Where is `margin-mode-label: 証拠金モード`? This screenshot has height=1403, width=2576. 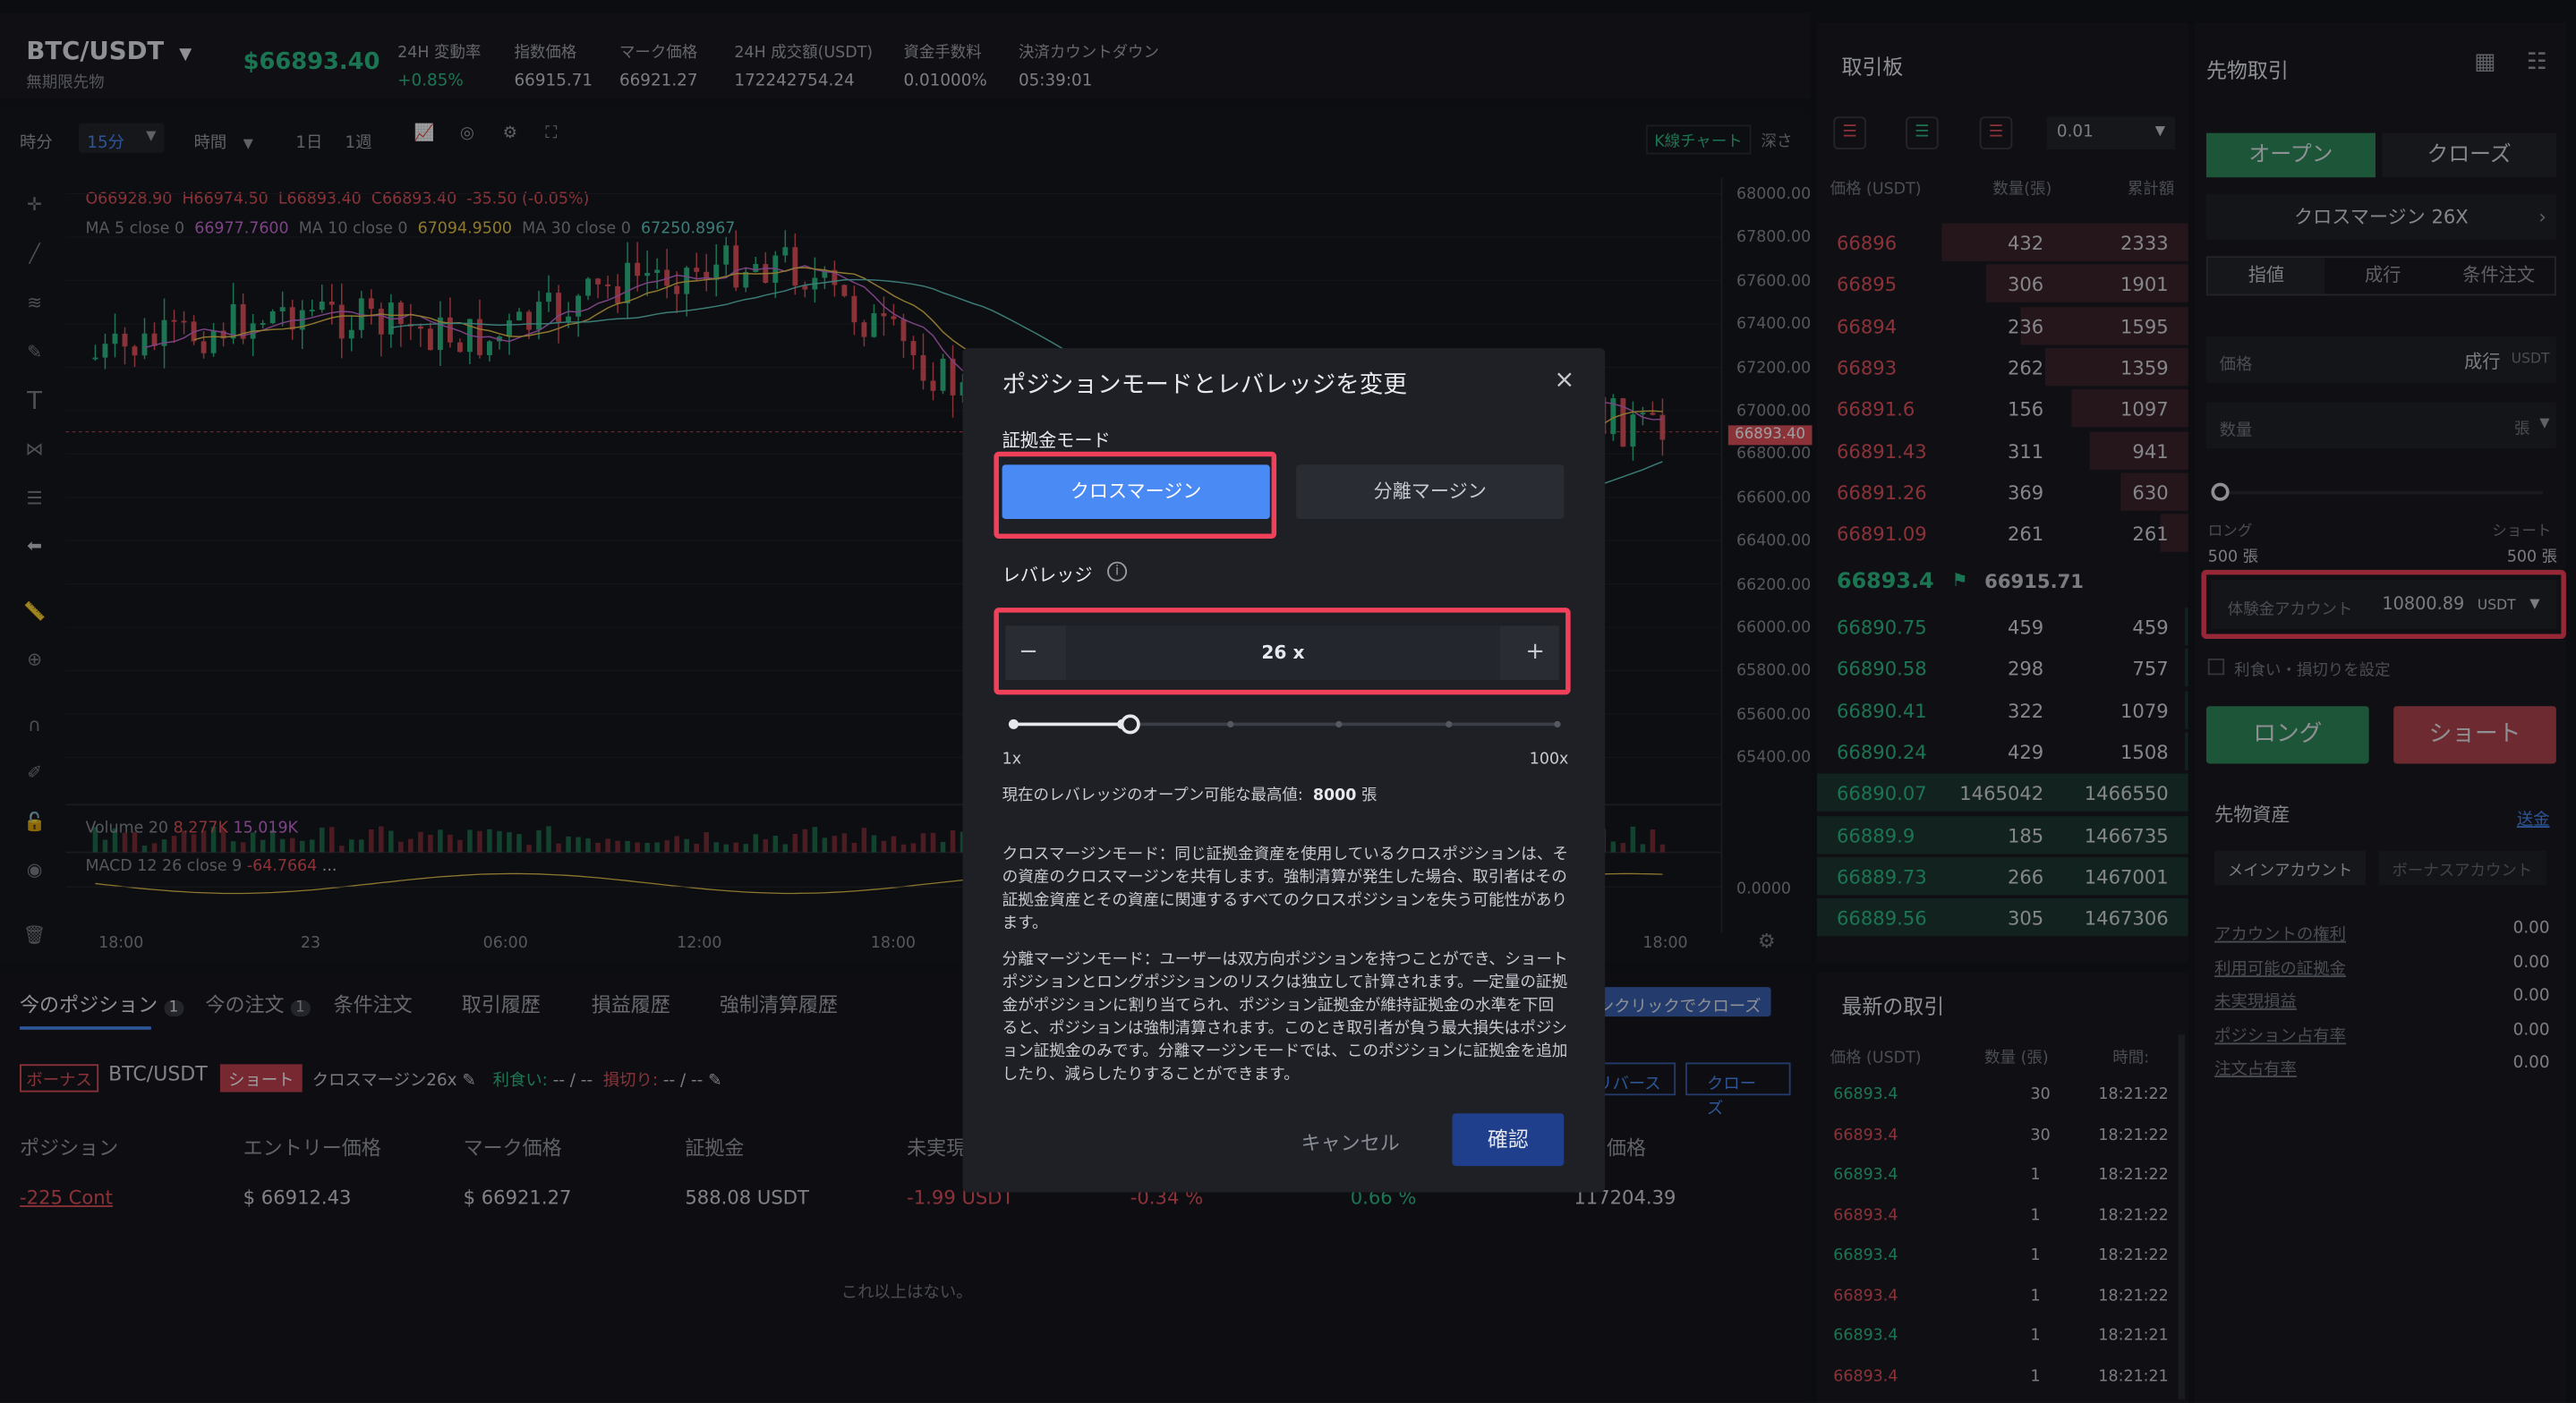 margin-mode-label: 証拠金モード is located at coordinates (1056, 440).